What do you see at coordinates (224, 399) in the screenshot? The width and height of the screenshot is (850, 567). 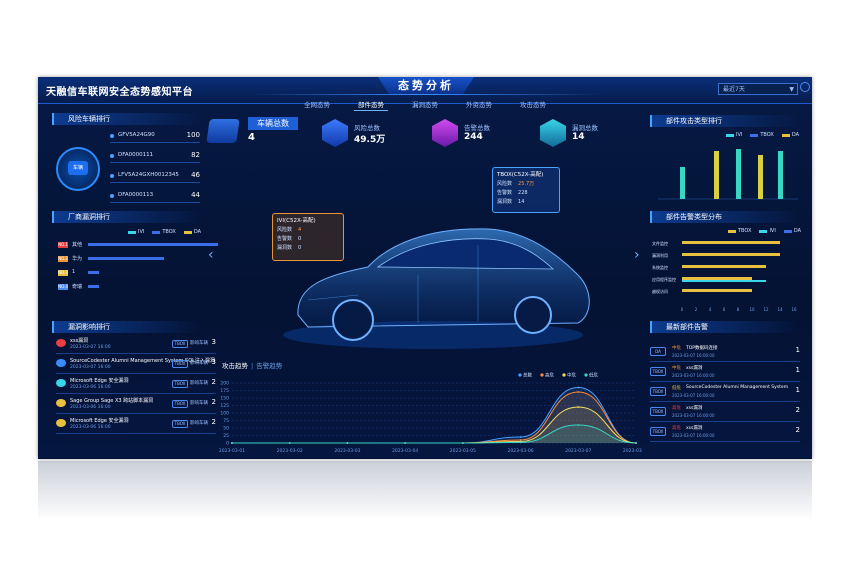 I see `y-tick-label: 150` at bounding box center [224, 399].